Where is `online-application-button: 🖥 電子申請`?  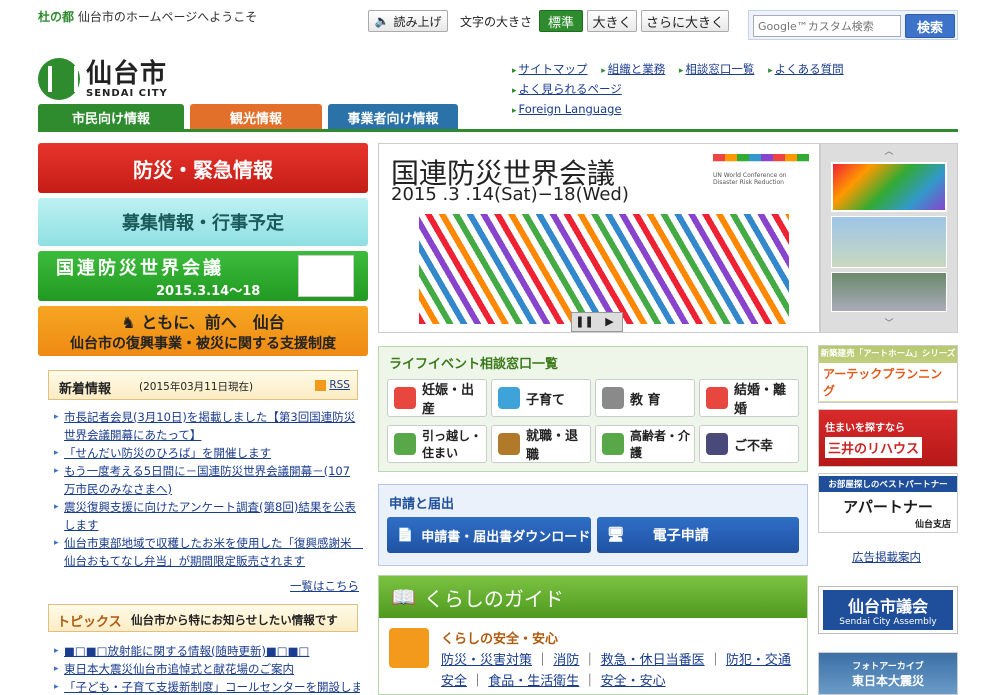 online-application-button: 🖥 電子申請 is located at coordinates (698, 535).